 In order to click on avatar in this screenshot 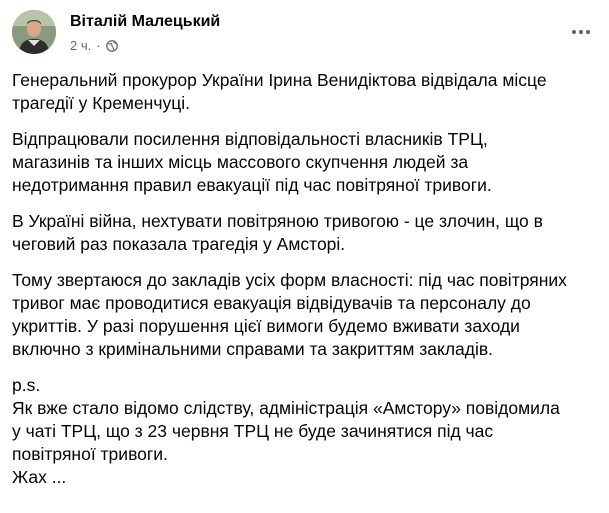, I will do `click(34, 32)`.